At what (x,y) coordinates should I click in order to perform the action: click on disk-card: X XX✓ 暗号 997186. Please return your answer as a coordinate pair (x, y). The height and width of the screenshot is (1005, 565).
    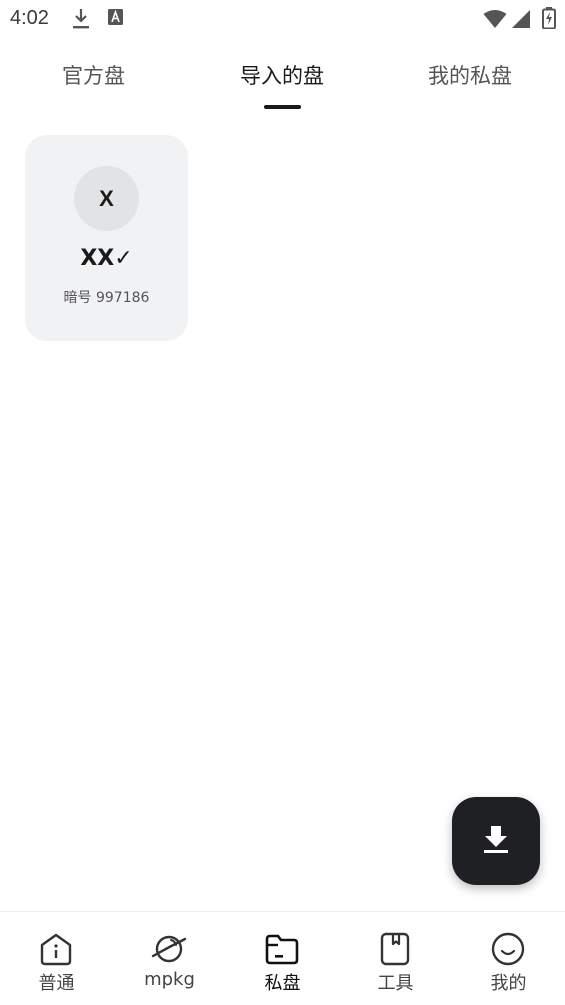
    Looking at the image, I should click on (106, 238).